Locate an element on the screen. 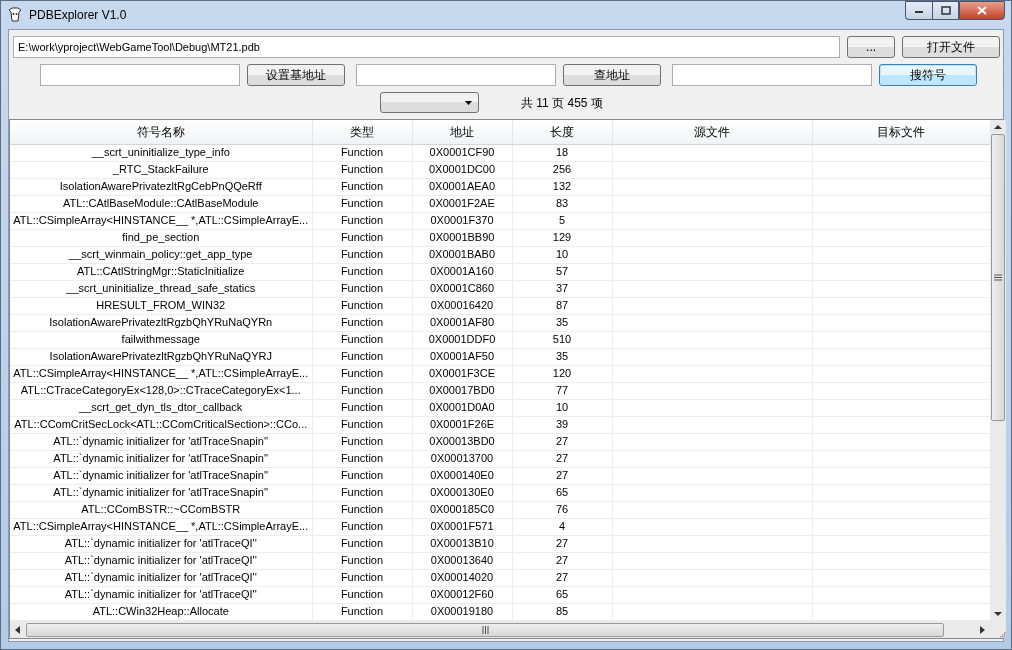  table-cell: 0X0001BB90 is located at coordinates (462, 237).